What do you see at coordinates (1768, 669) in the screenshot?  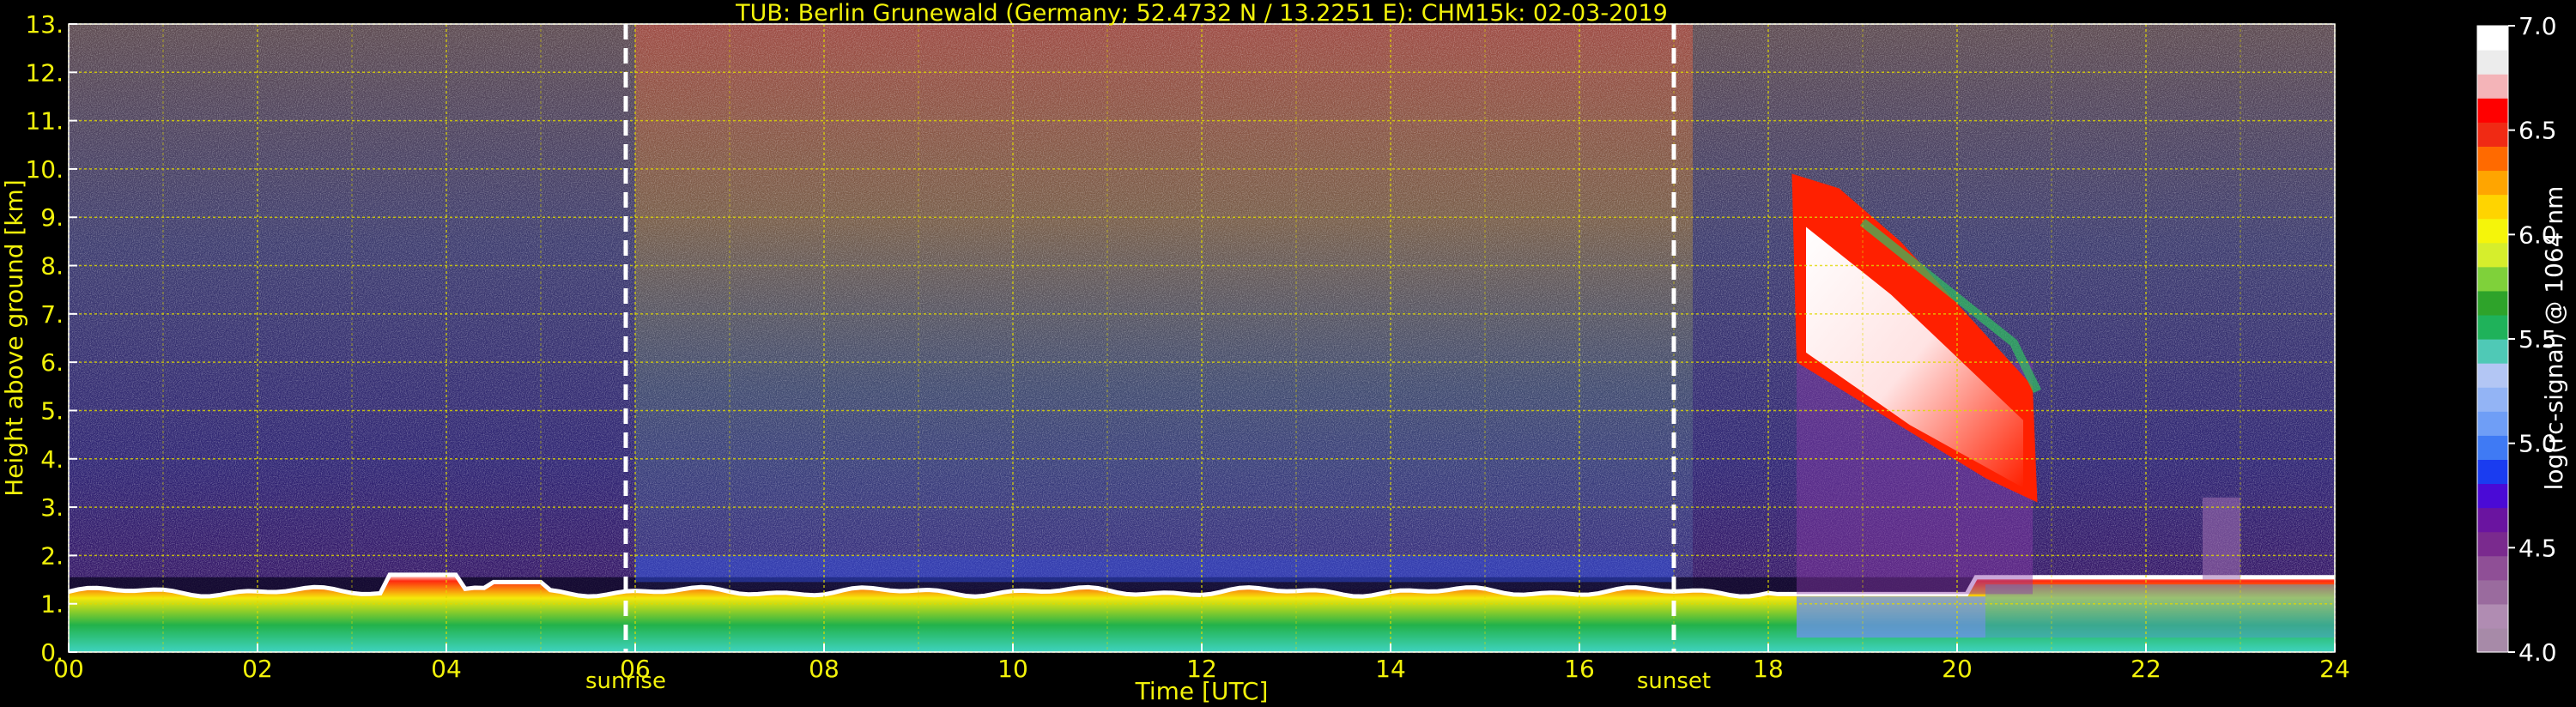 I see `x-tick-label: 18` at bounding box center [1768, 669].